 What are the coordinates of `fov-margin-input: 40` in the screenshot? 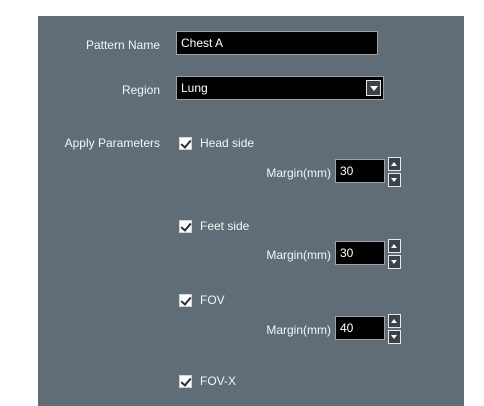 It's located at (360, 328).